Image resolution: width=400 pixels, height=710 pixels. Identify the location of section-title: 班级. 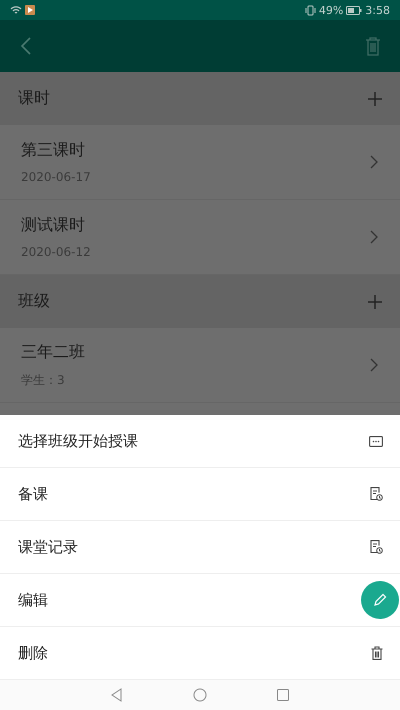
(34, 301).